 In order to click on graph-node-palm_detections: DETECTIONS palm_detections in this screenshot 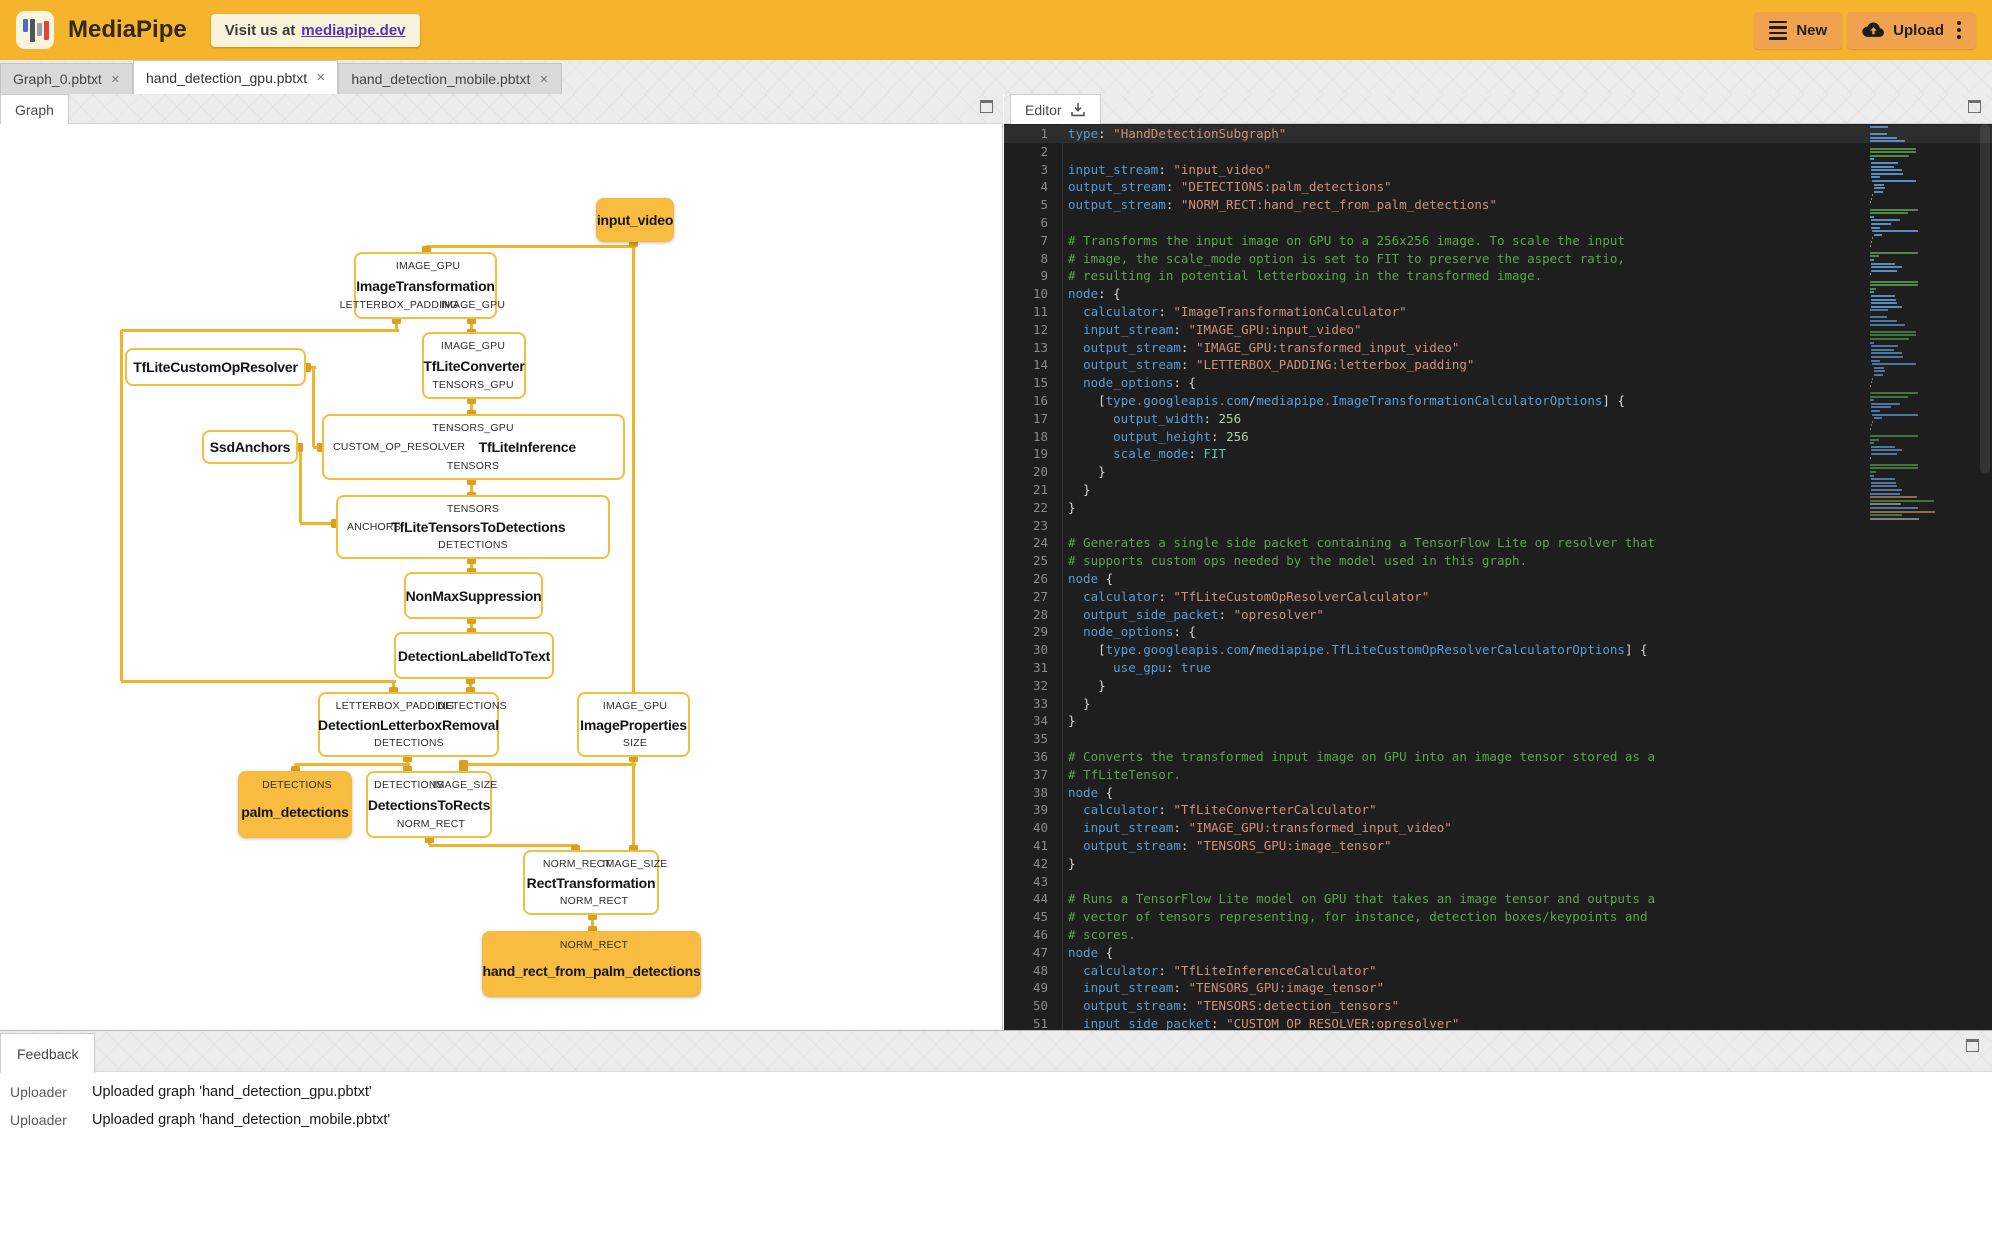, I will do `click(295, 804)`.